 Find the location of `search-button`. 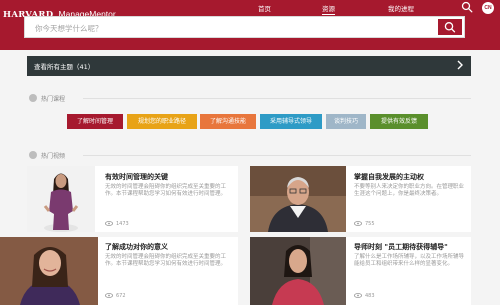

search-button is located at coordinates (450, 27).